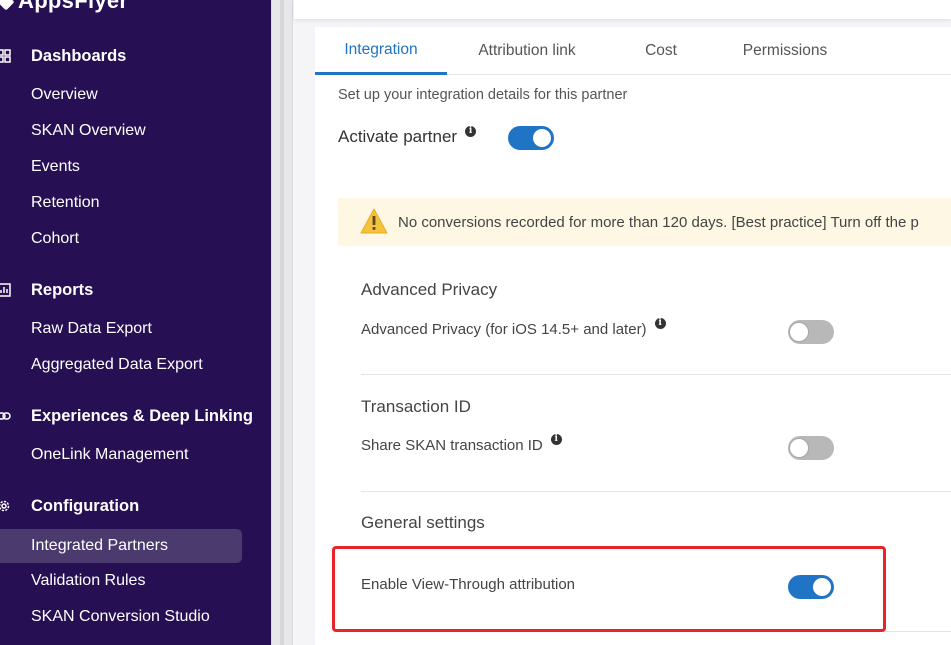 The height and width of the screenshot is (645, 951). What do you see at coordinates (121, 581) in the screenshot?
I see `sidebar-item-validation-rules: Validation Rules` at bounding box center [121, 581].